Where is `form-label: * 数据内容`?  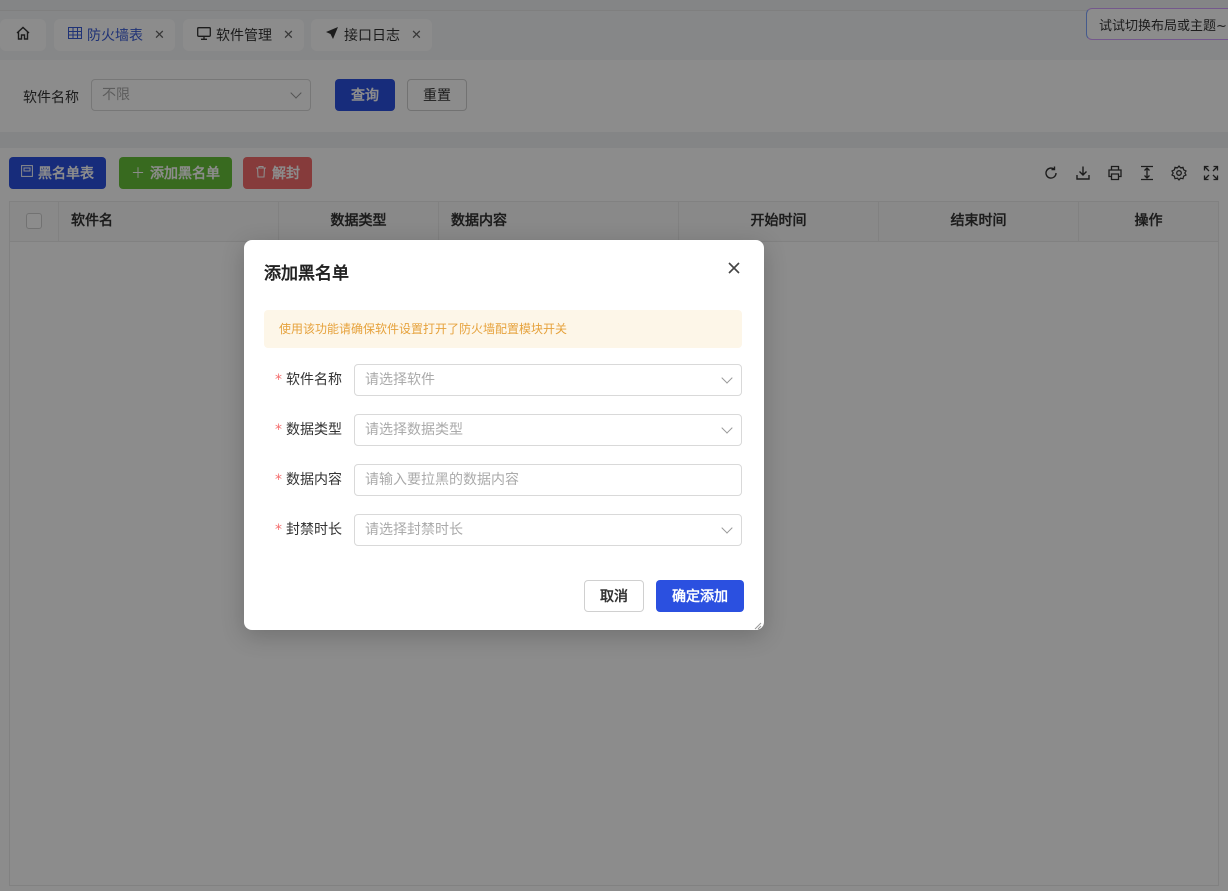
form-label: * 数据内容 is located at coordinates (308, 480).